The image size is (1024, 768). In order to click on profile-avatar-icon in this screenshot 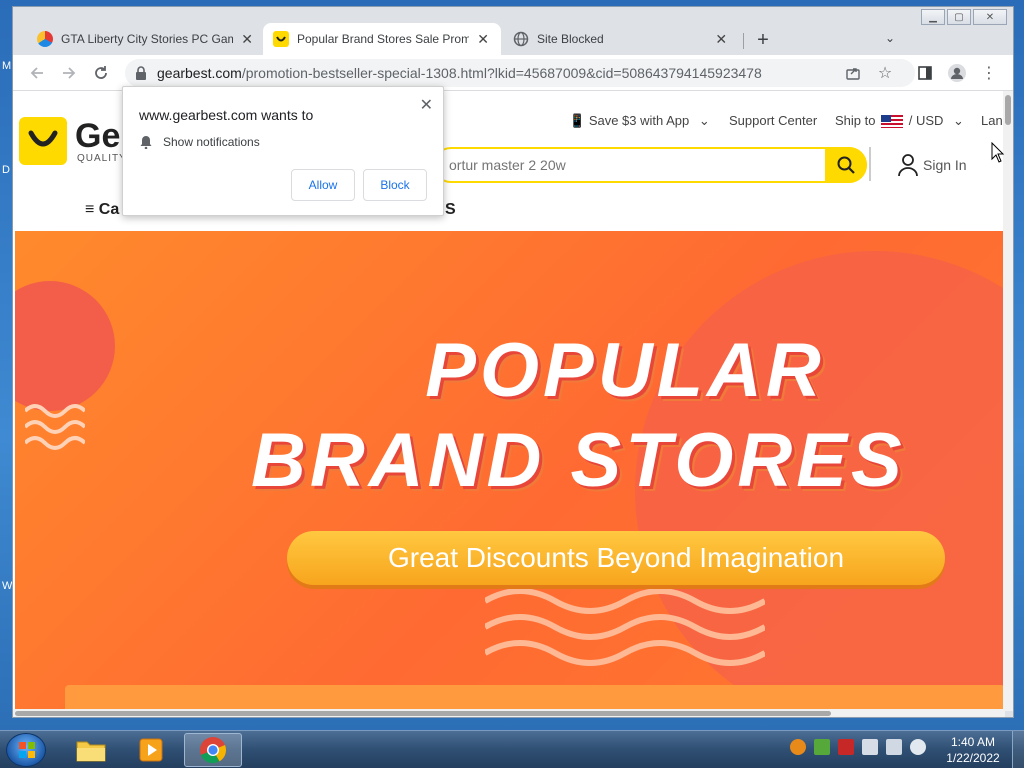, I will do `click(957, 73)`.